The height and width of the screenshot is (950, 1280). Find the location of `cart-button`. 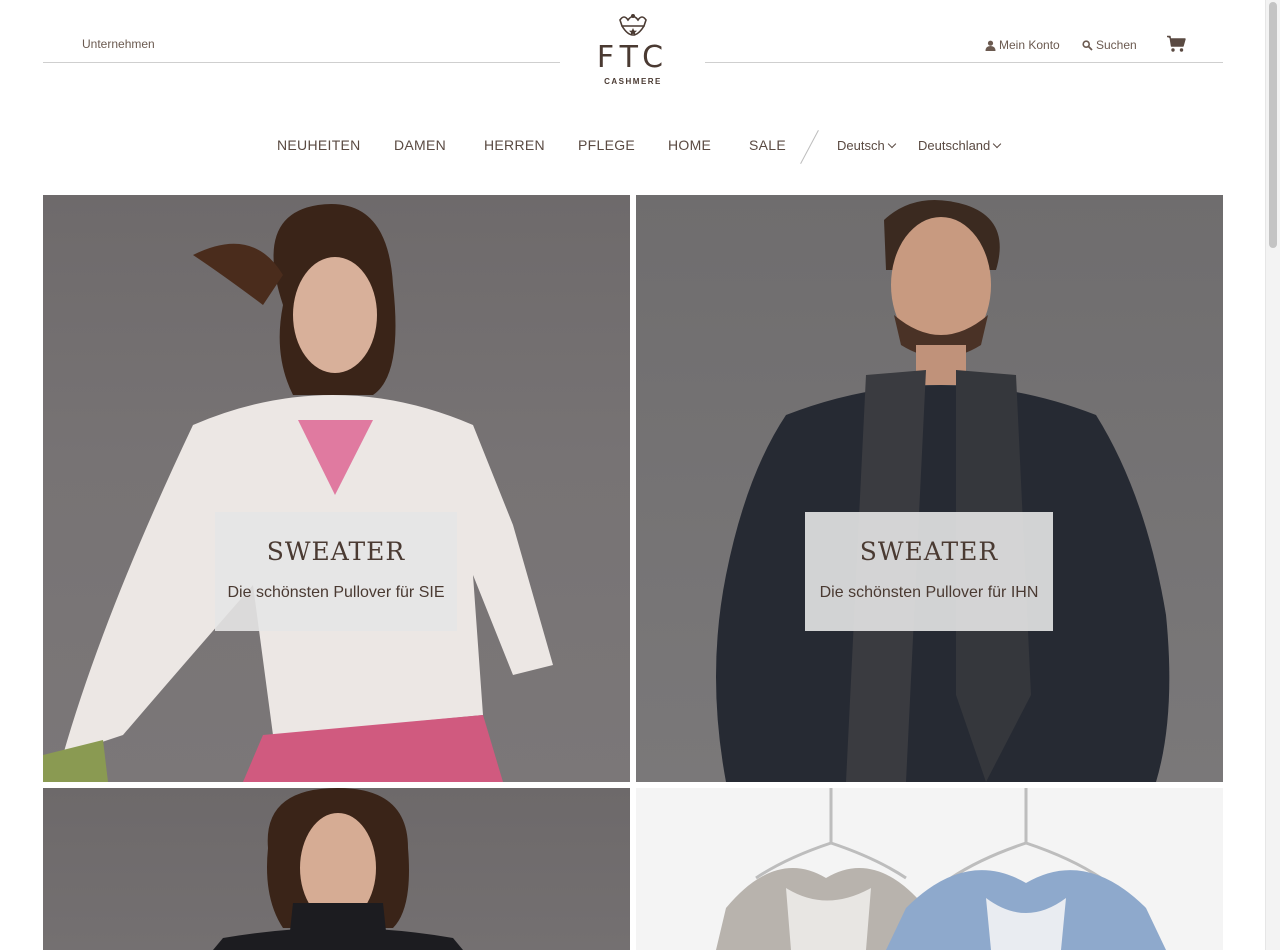

cart-button is located at coordinates (1176, 46).